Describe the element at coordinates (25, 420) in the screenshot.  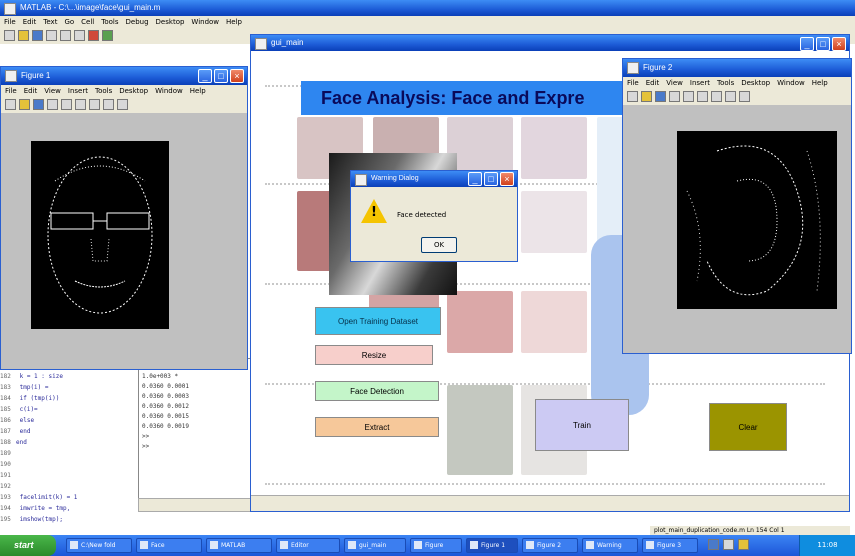
I see `code-text: else` at that location.